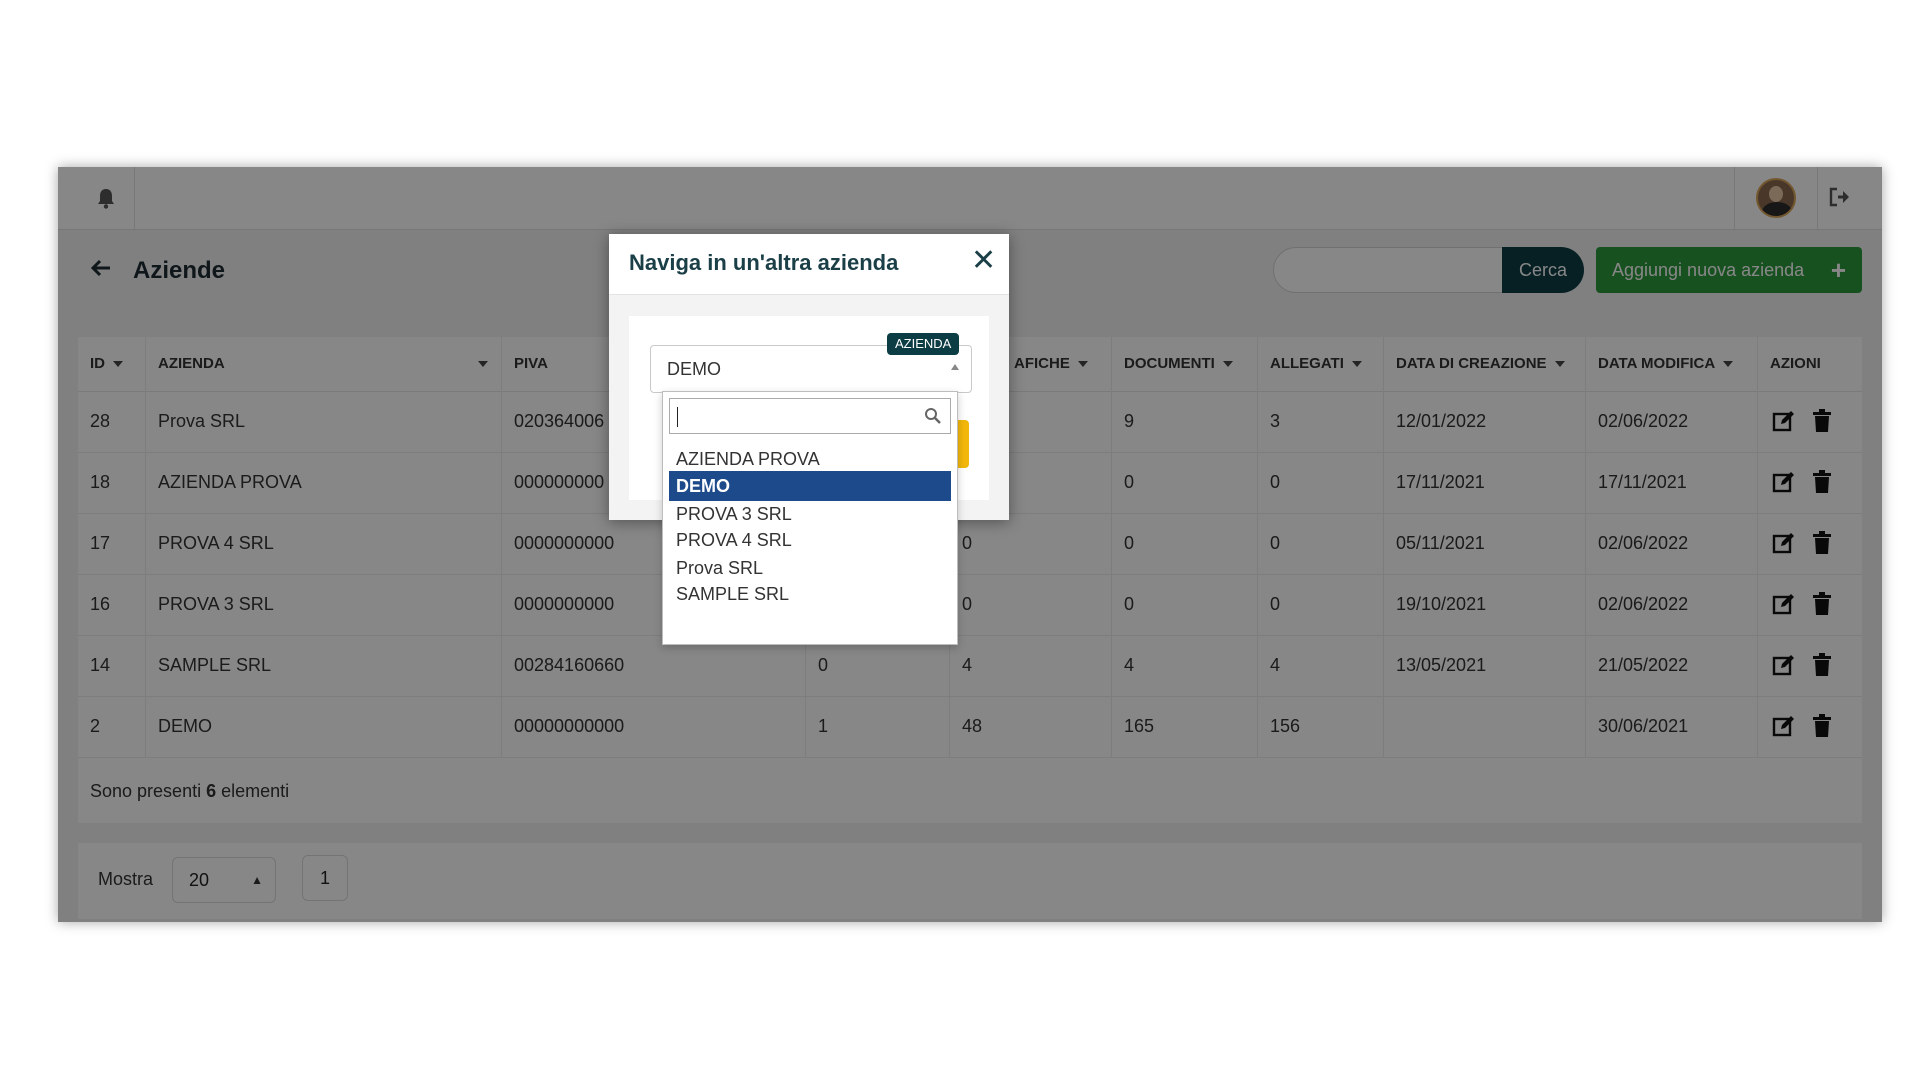 This screenshot has height=1080, width=1920. I want to click on modal-title: Naviga in un'altra azienda, so click(764, 262).